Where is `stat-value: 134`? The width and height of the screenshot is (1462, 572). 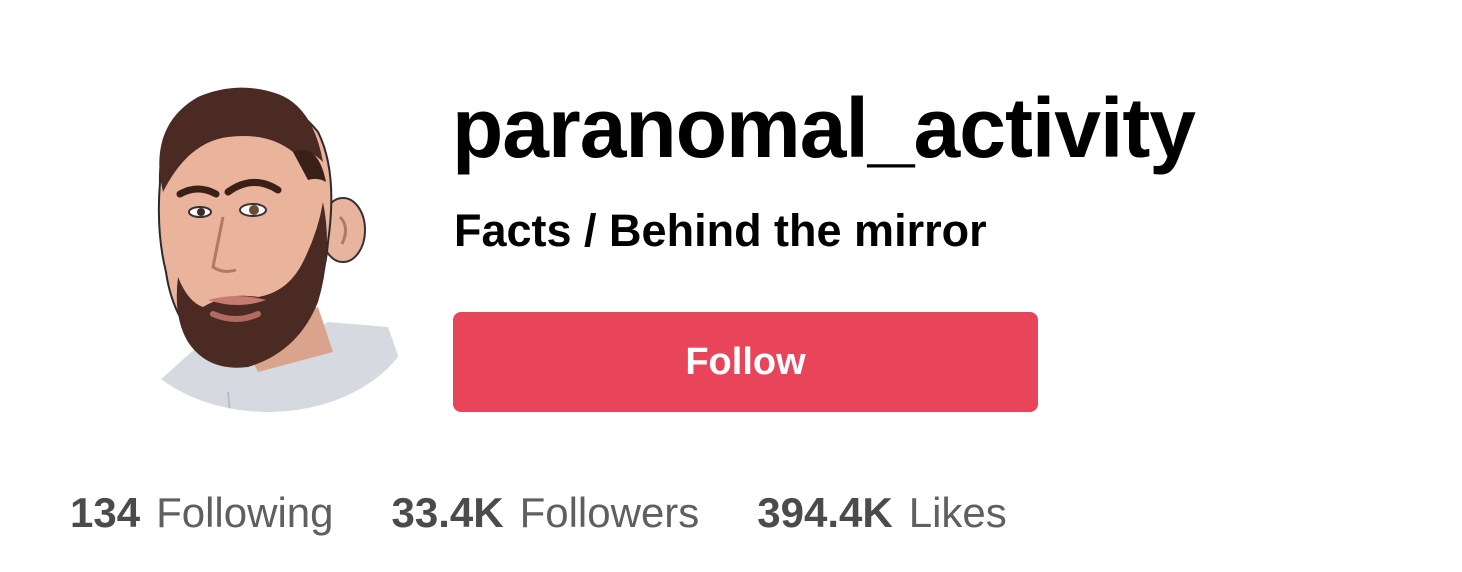 stat-value: 134 is located at coordinates (105, 512).